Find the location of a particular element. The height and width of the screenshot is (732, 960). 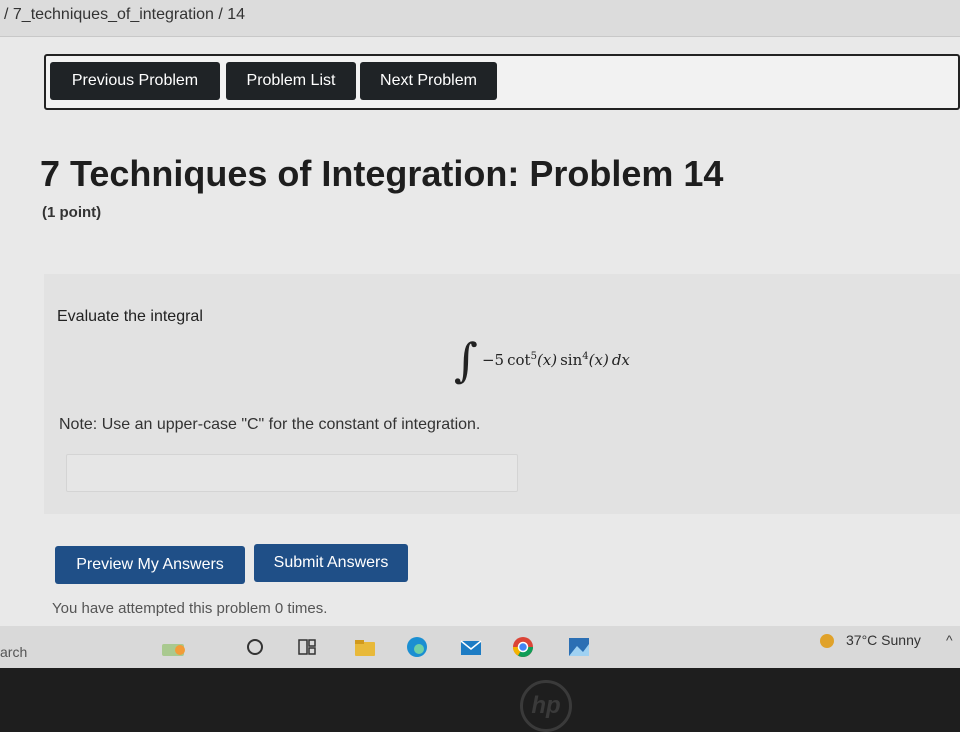

tray-chevron-icon: ^ is located at coordinates (949, 640).